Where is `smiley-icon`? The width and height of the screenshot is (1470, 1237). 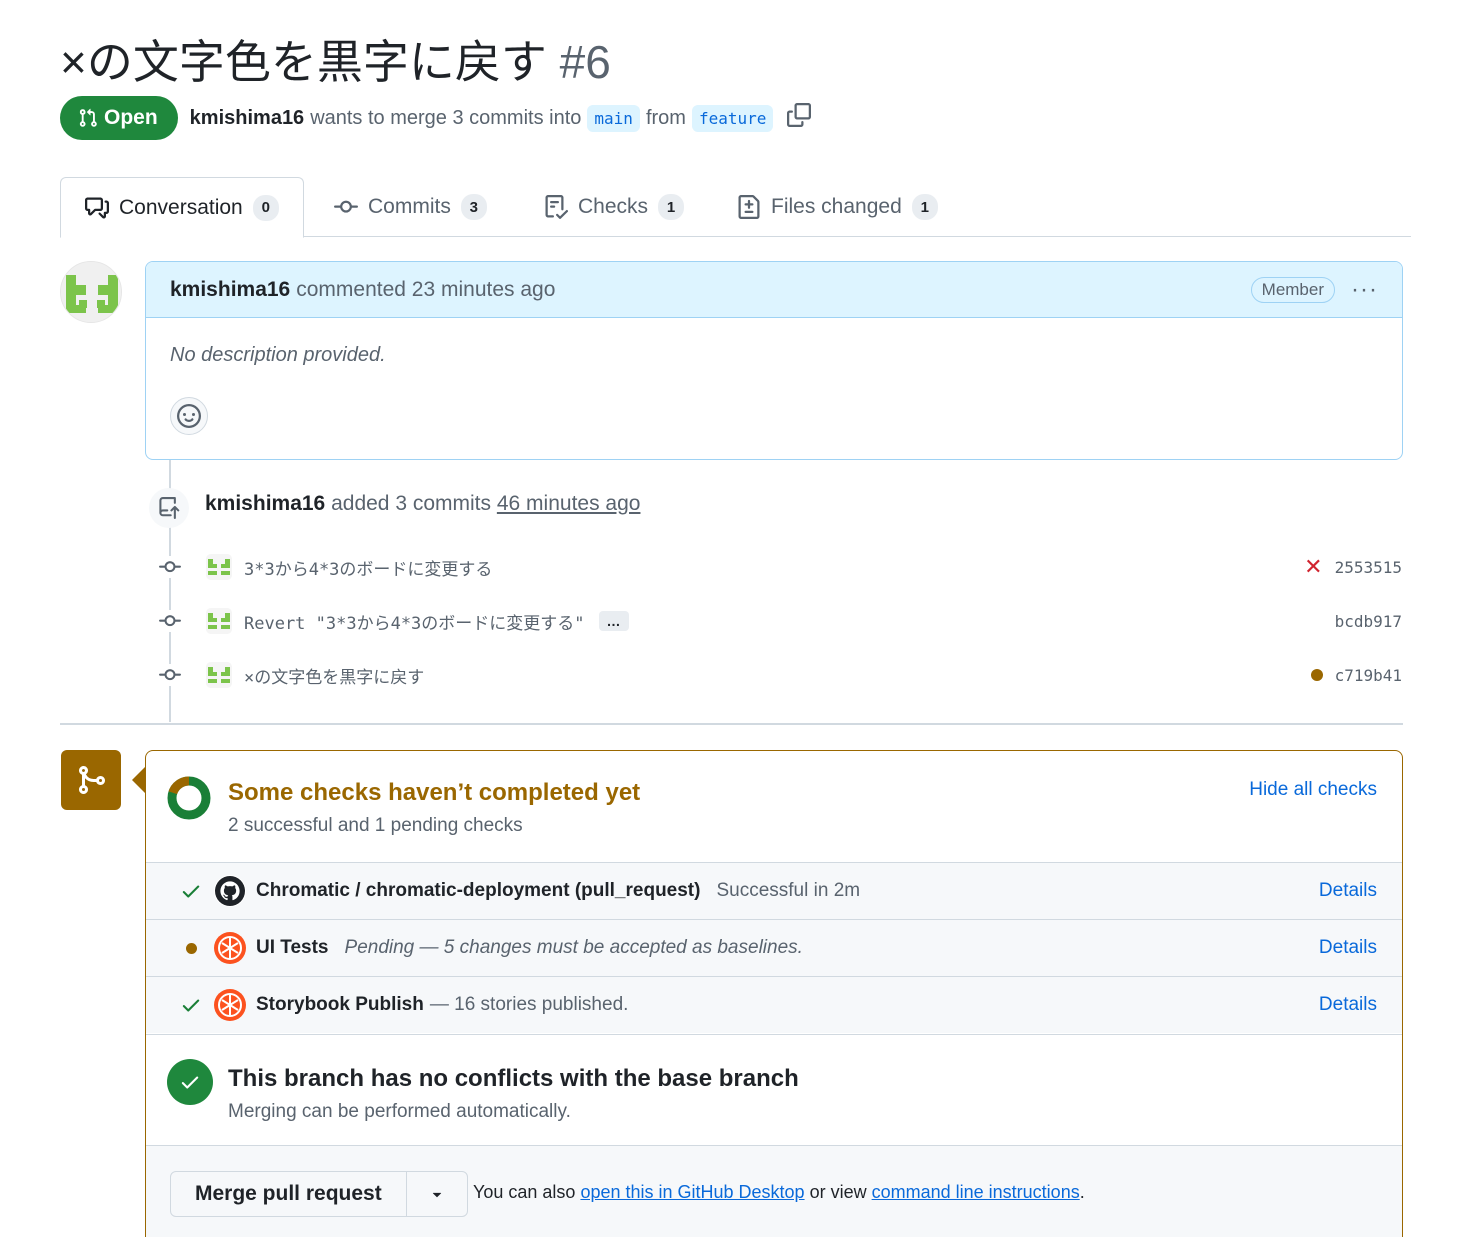
smiley-icon is located at coordinates (189, 416).